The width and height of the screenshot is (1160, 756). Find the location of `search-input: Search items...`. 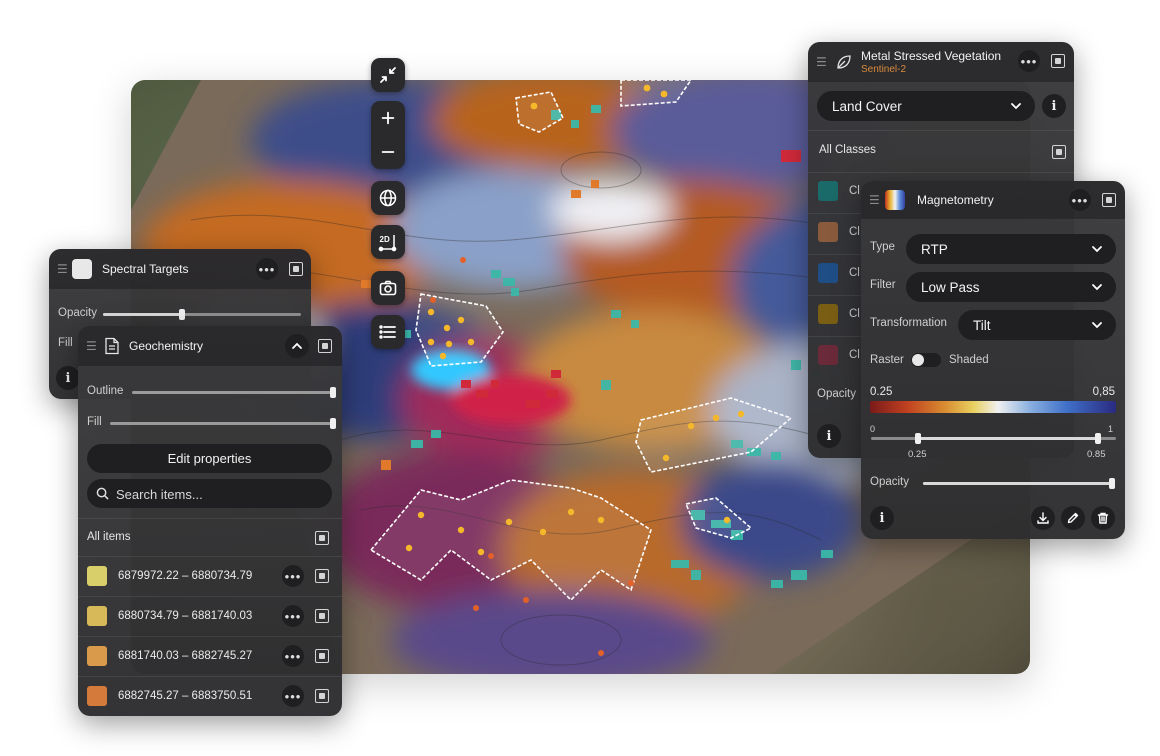

search-input: Search items... is located at coordinates (159, 494).